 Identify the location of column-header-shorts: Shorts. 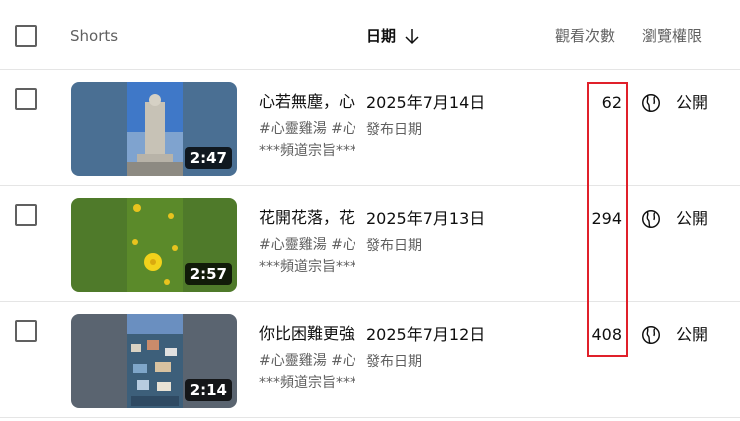
(94, 36).